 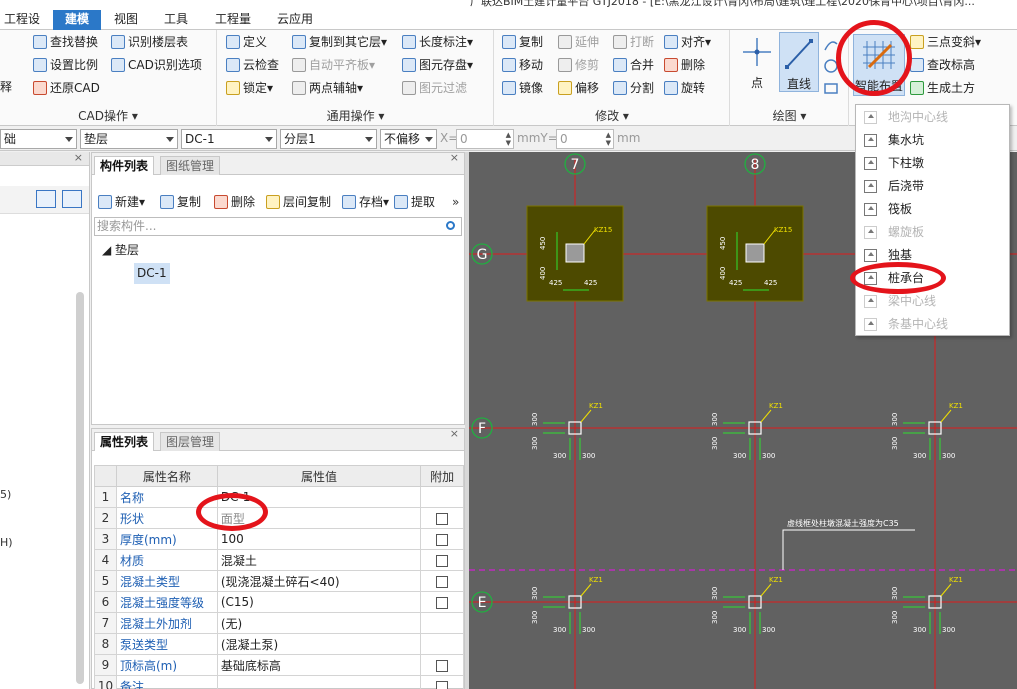 What do you see at coordinates (65, 65) in the screenshot?
I see `set-scale-button: 设置比例` at bounding box center [65, 65].